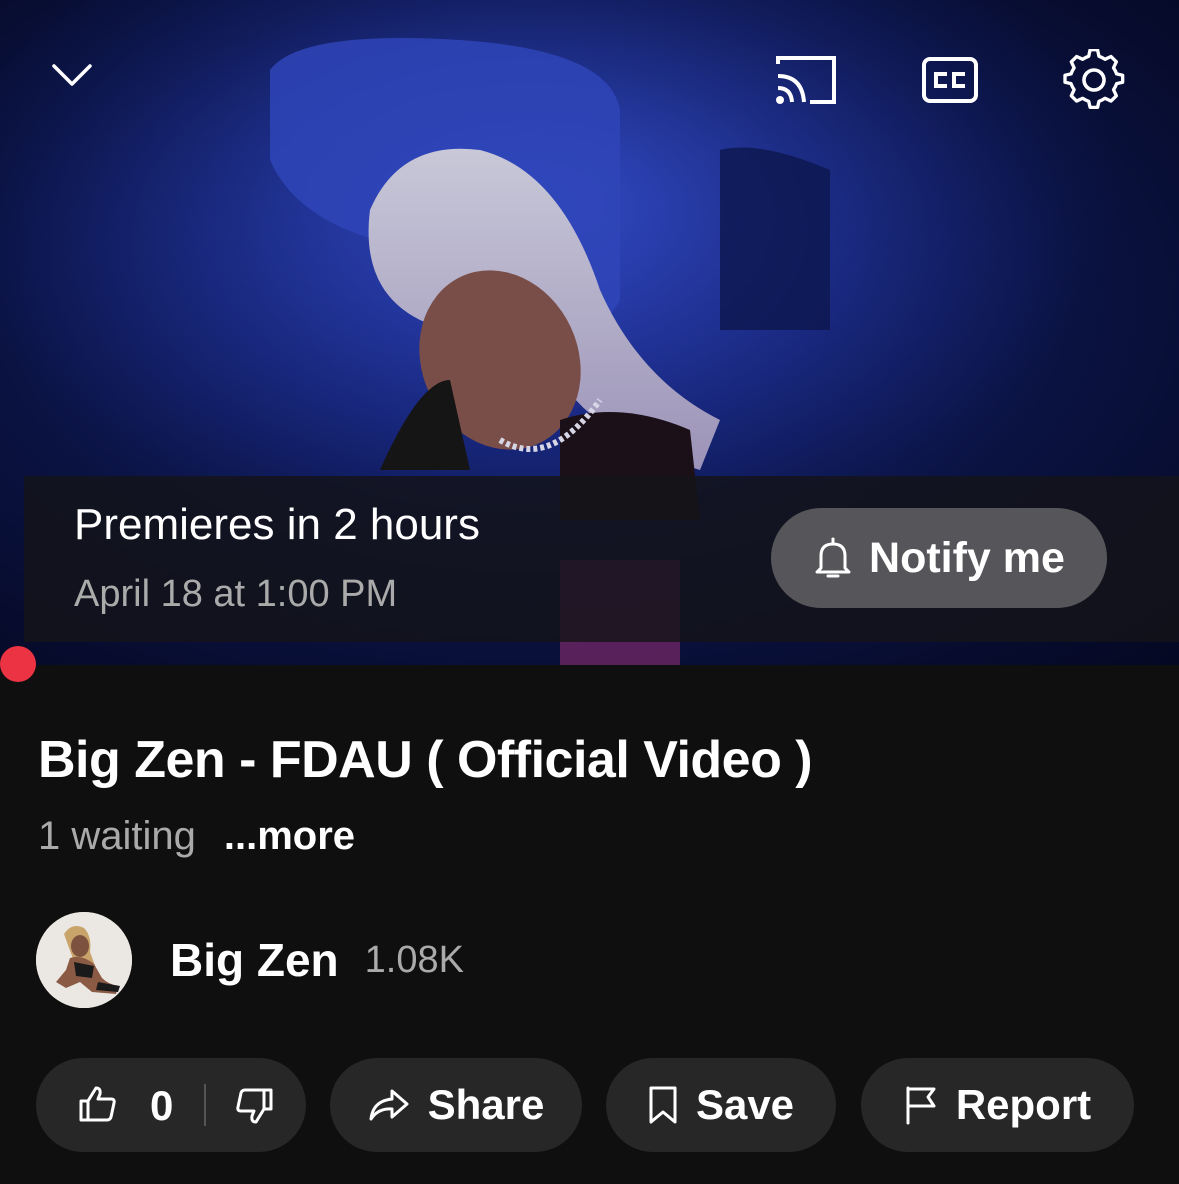 The image size is (1179, 1184). What do you see at coordinates (98, 1104) in the screenshot?
I see `thumbs-up-icon` at bounding box center [98, 1104].